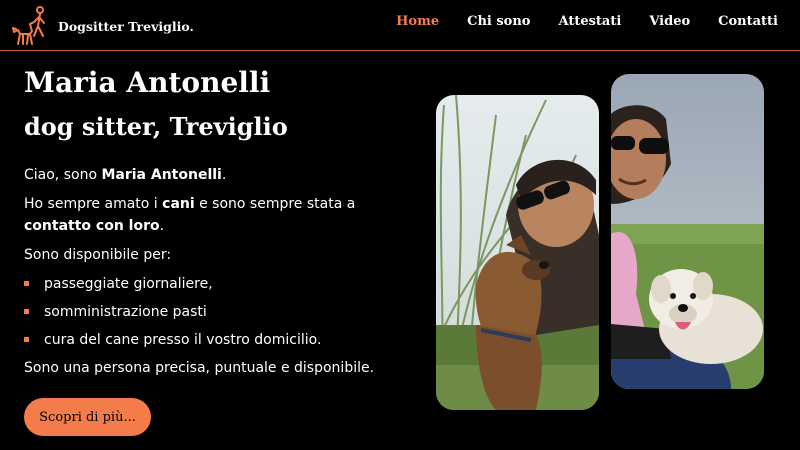  Describe the element at coordinates (417, 21) in the screenshot. I see `nav-home: Home` at that location.